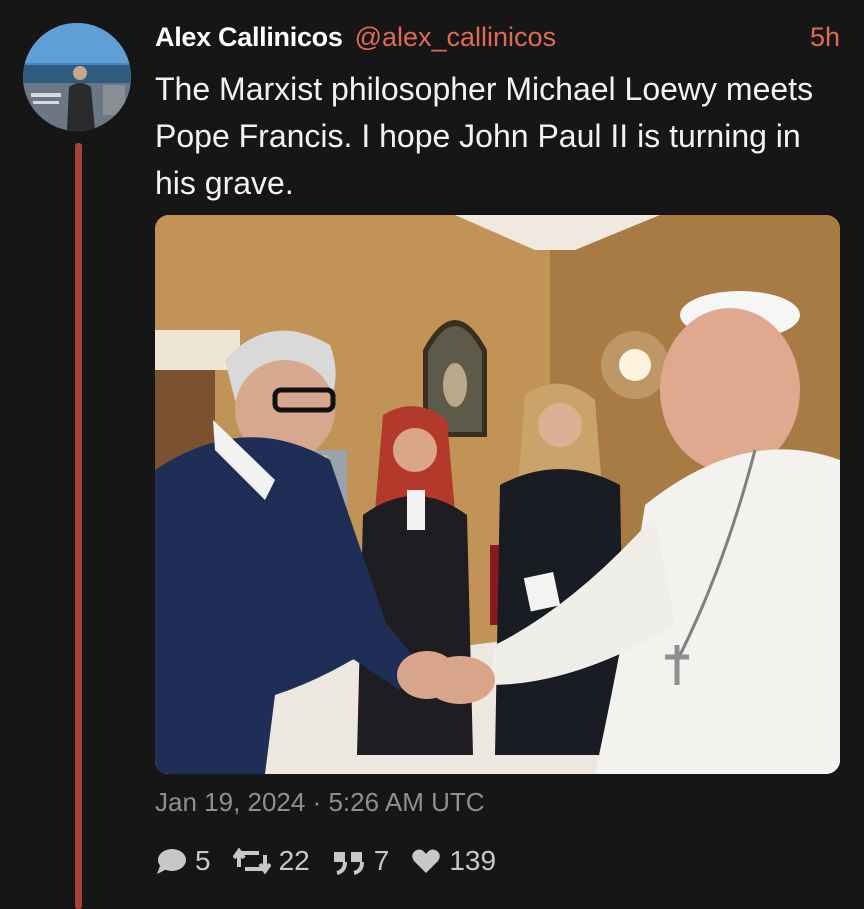 The height and width of the screenshot is (909, 864). I want to click on retweet-icon, so click(251, 861).